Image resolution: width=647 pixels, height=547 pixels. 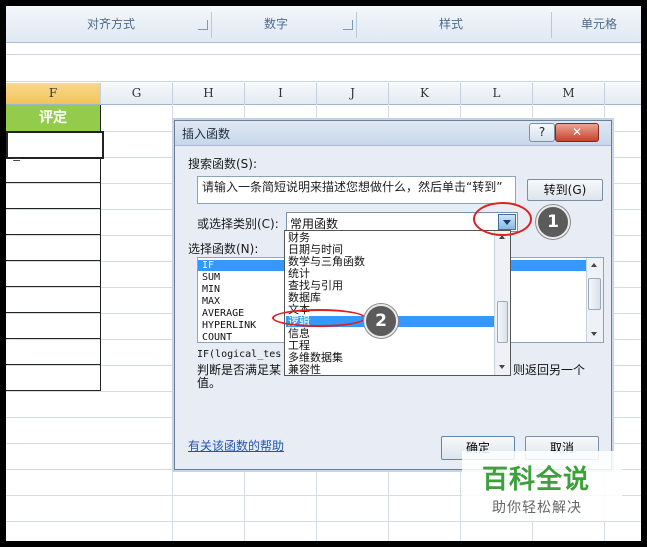 I want to click on column-header-k: K, so click(x=425, y=94).